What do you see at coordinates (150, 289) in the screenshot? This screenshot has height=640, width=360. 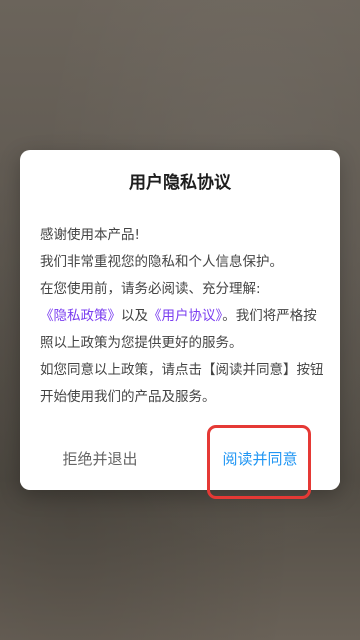 I see `body-line-read: 在您使用前，请务必阅读、充分理解:` at bounding box center [150, 289].